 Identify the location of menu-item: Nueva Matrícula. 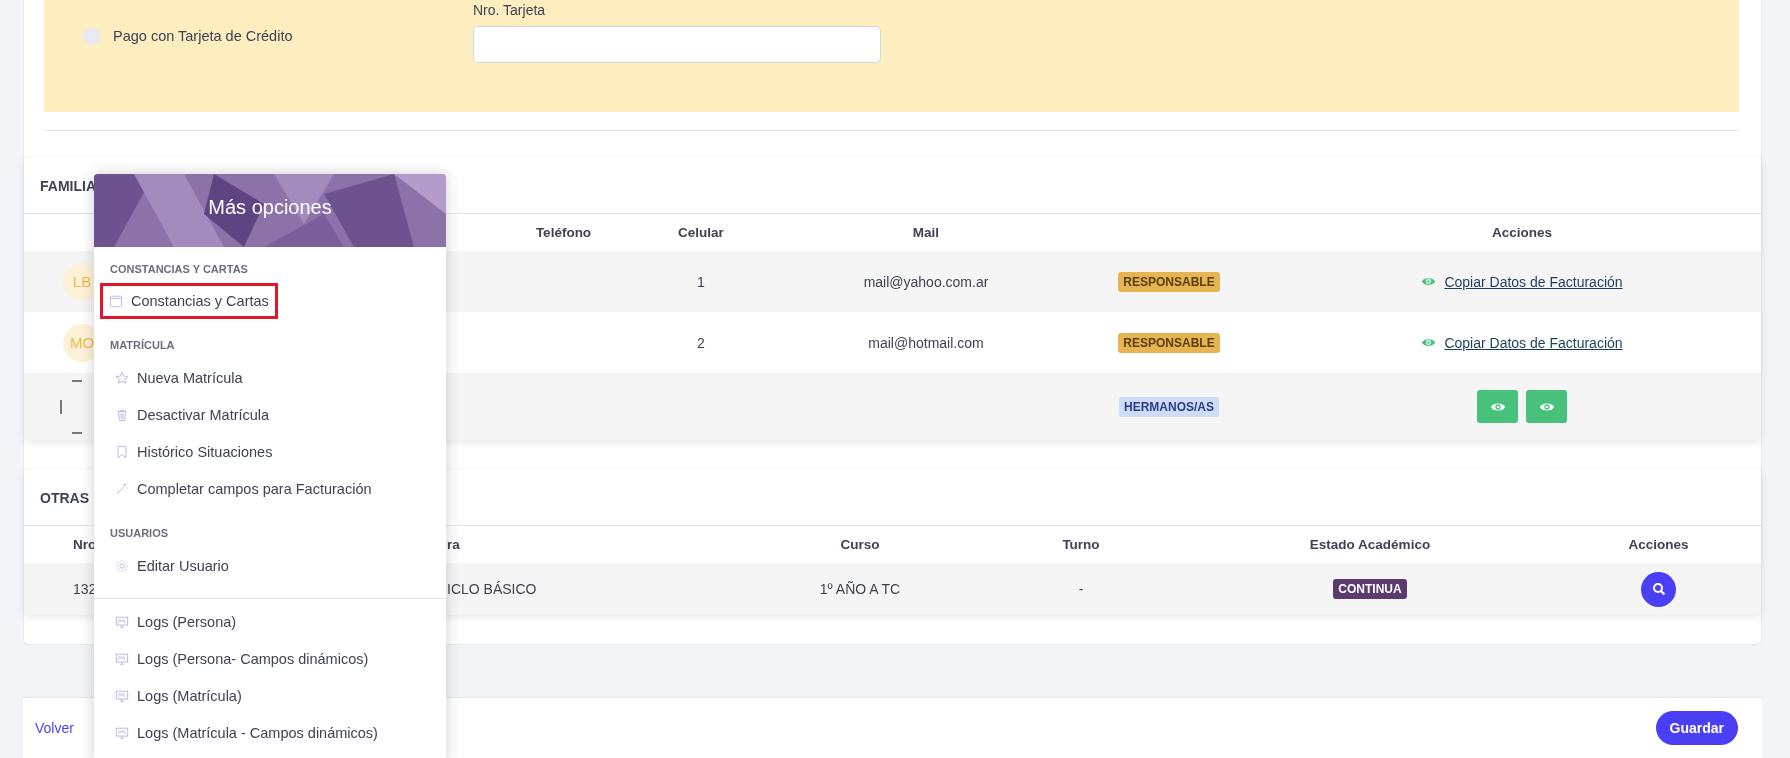
(270, 377).